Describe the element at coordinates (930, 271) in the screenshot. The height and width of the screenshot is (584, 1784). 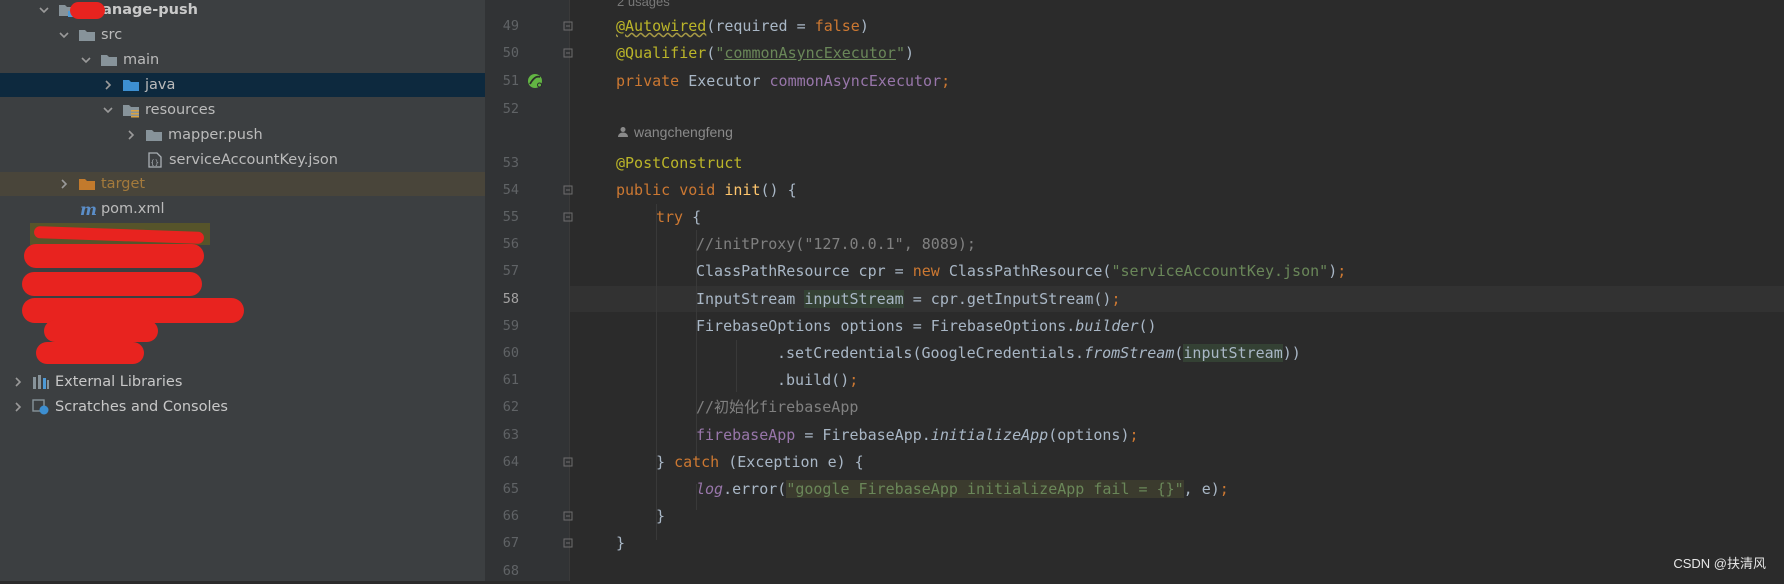
I see `token-keyword: new` at that location.